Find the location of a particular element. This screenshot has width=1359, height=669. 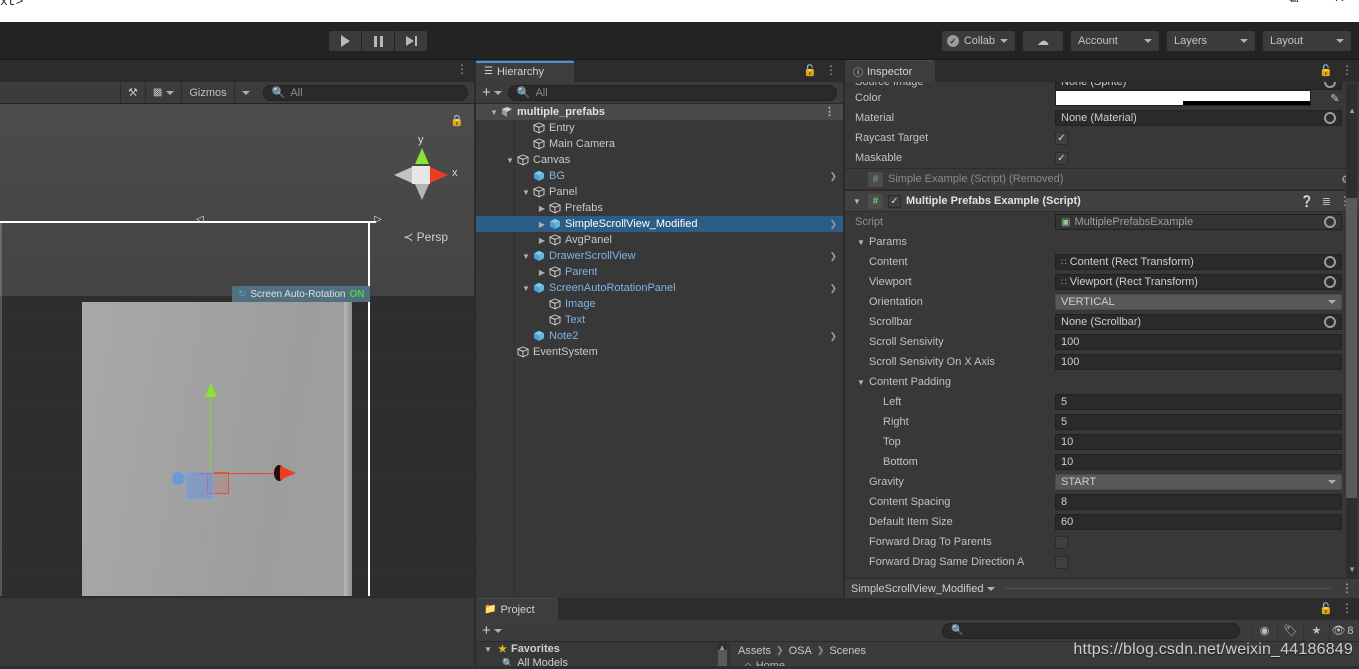

breadcrumb-item-osa: OSA is located at coordinates (800, 651).